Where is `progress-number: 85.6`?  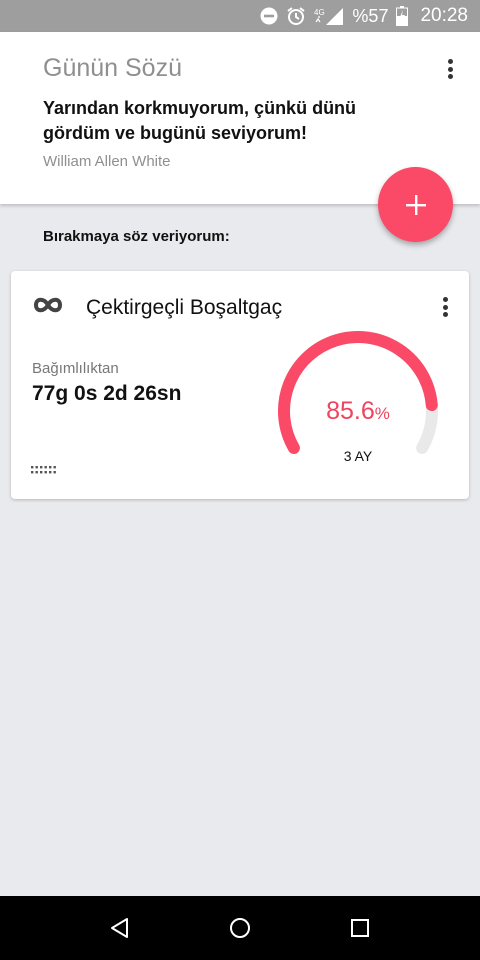 progress-number: 85.6 is located at coordinates (350, 411).